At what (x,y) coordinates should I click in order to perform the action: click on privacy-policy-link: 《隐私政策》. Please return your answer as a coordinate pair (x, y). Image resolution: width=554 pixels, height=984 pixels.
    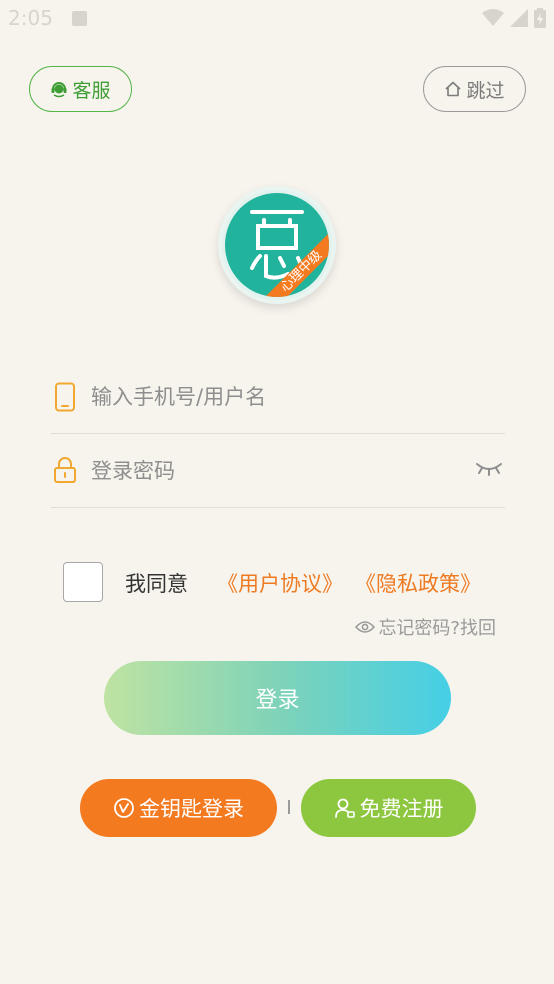
    Looking at the image, I should click on (418, 583).